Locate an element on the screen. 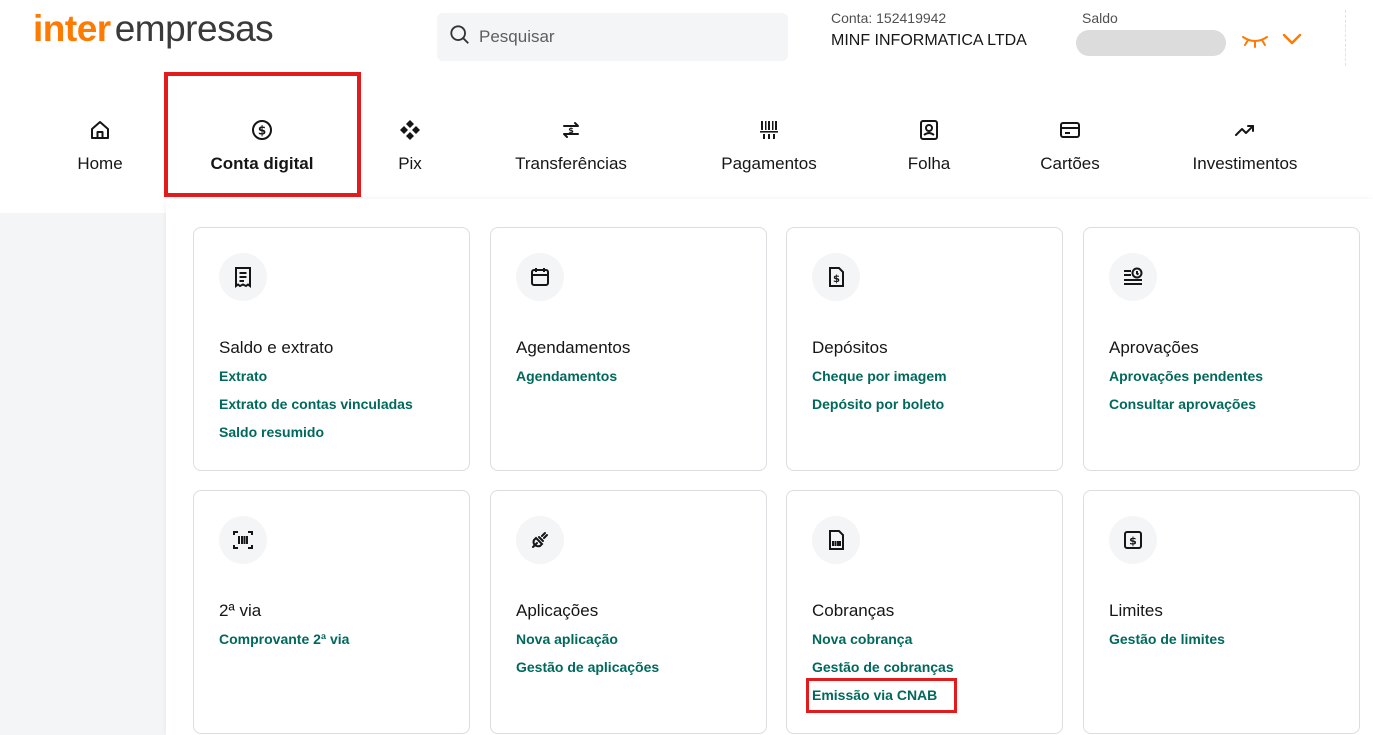 This screenshot has width=1373, height=735. brand-logo: inter empresas is located at coordinates (153, 29).